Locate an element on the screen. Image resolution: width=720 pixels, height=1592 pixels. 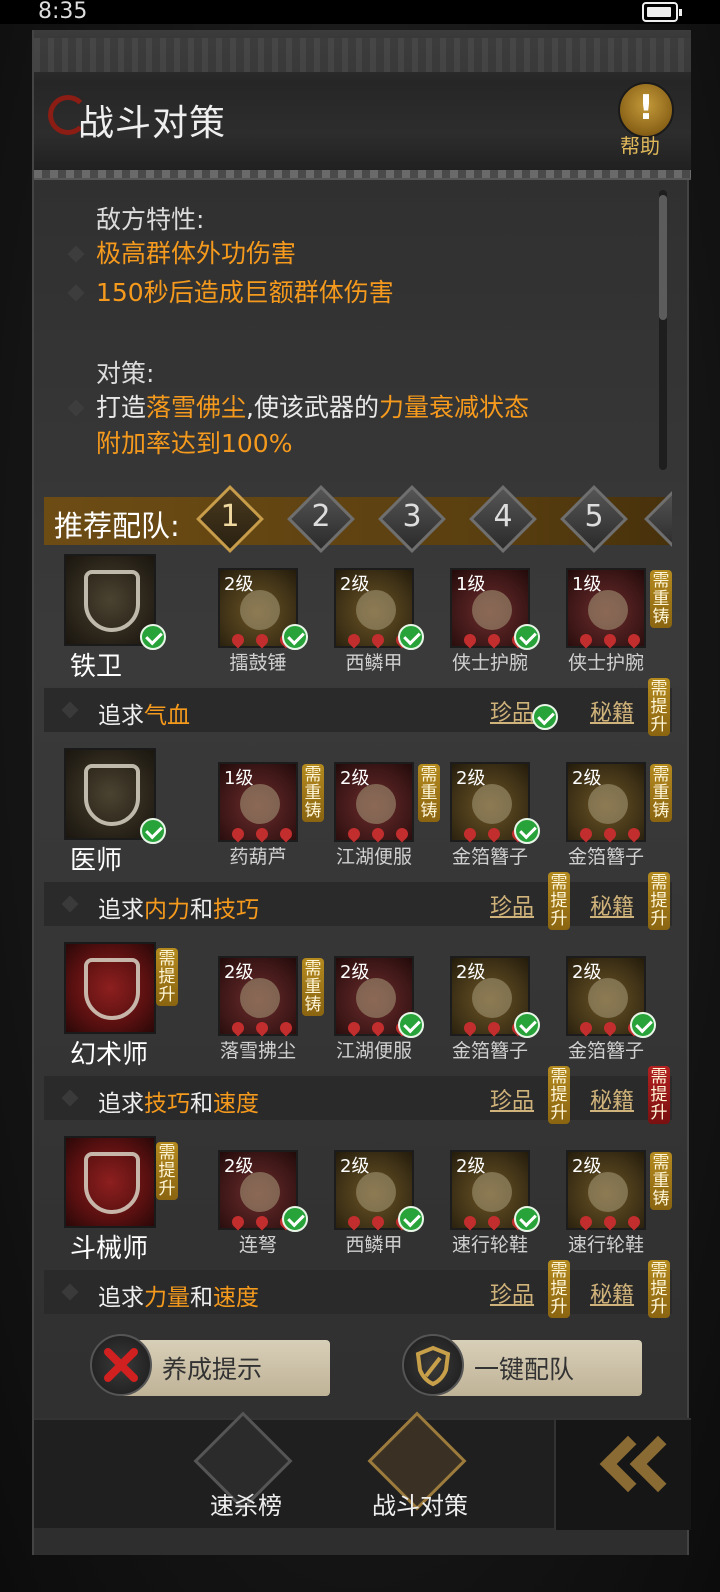
bottom-nav: 速杀榜 战斗对策 is located at coordinates (362, 1470).